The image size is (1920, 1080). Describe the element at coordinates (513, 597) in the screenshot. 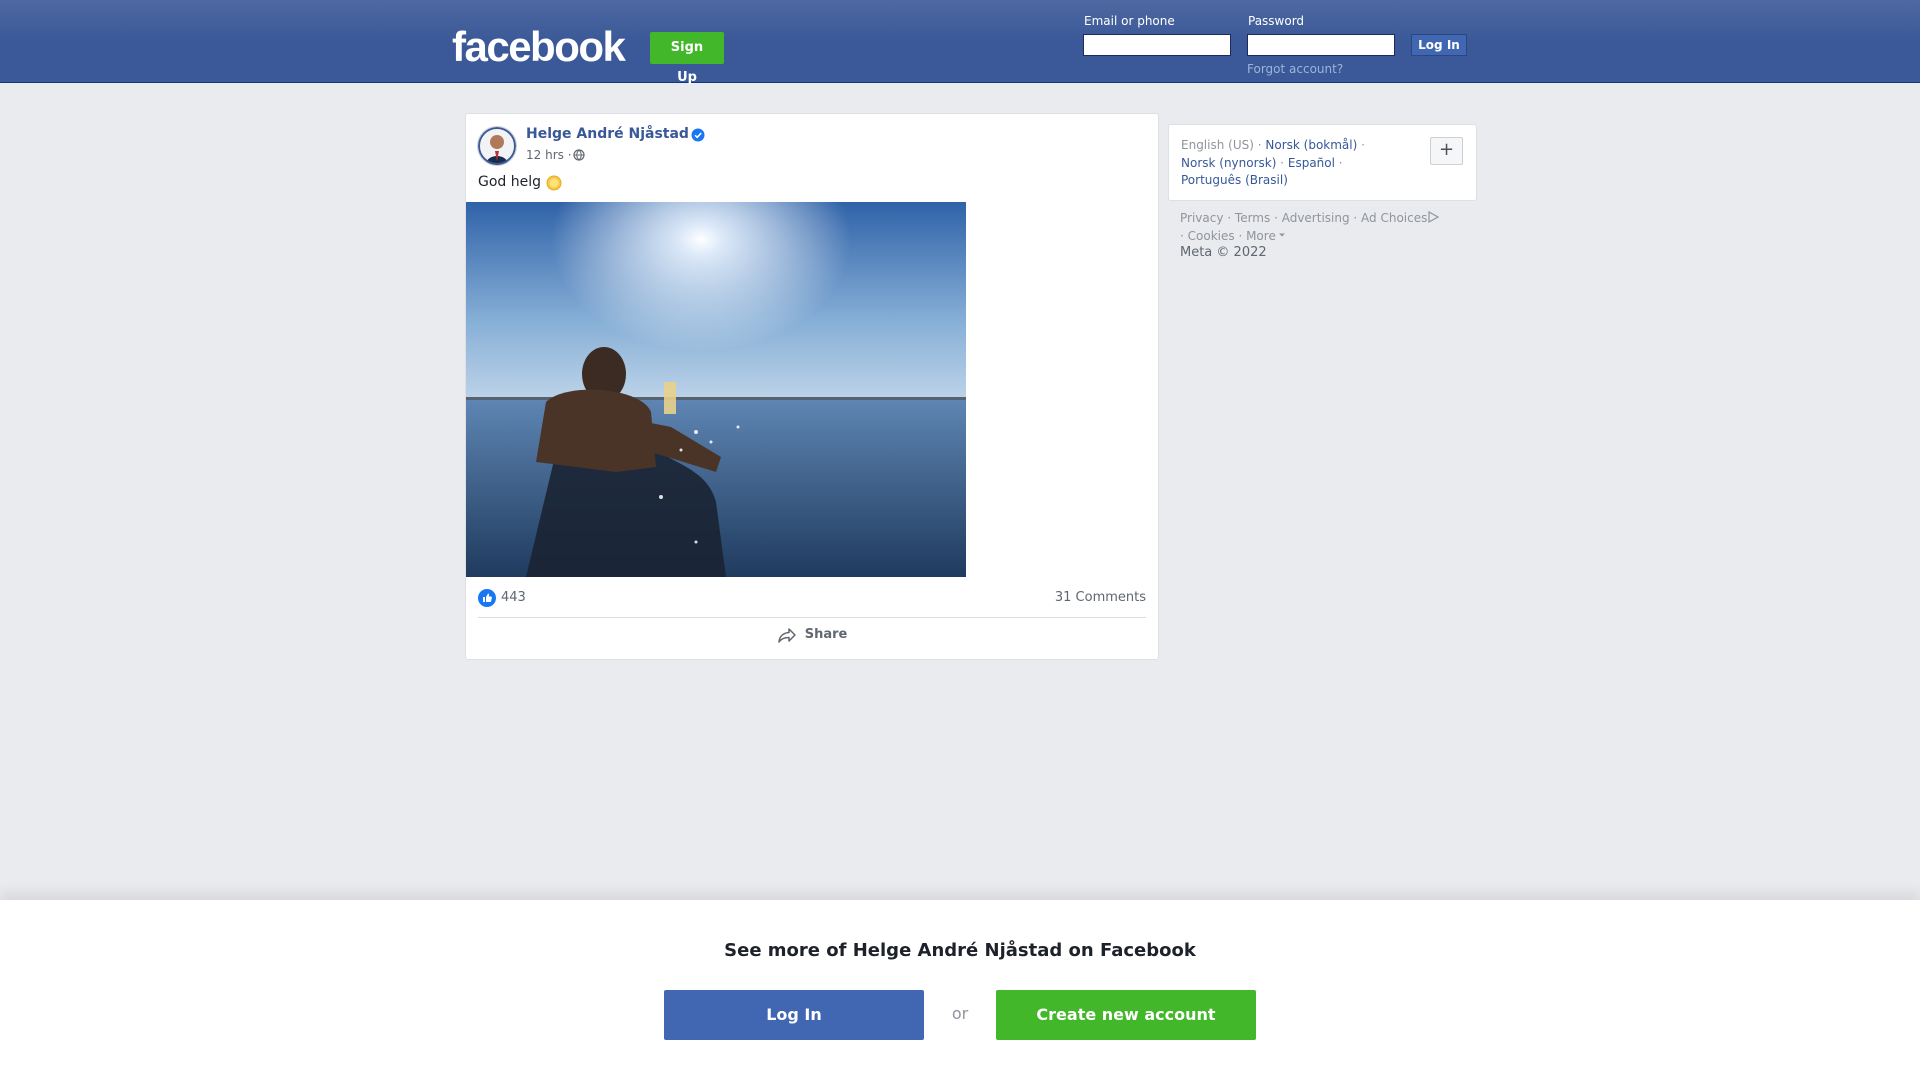

I see `like-count: 443` at that location.